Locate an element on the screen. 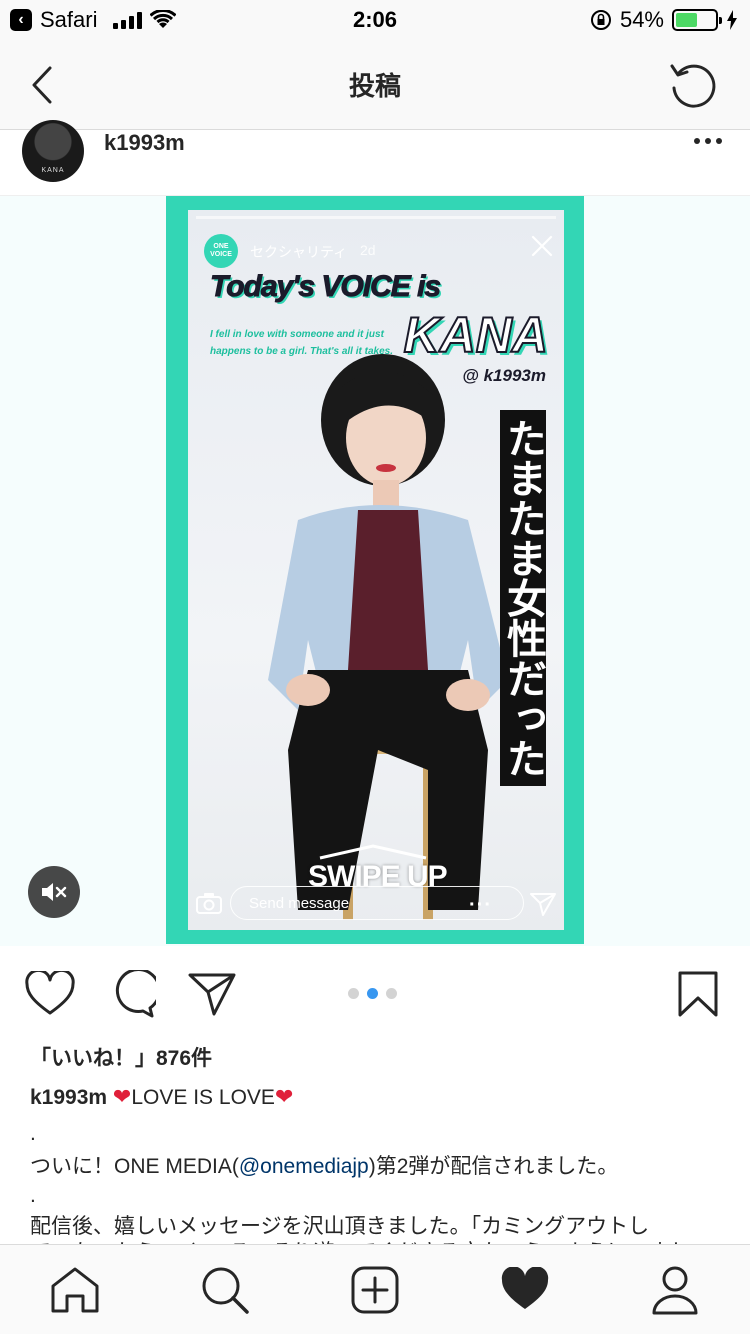  person-photo is located at coordinates (388, 637).